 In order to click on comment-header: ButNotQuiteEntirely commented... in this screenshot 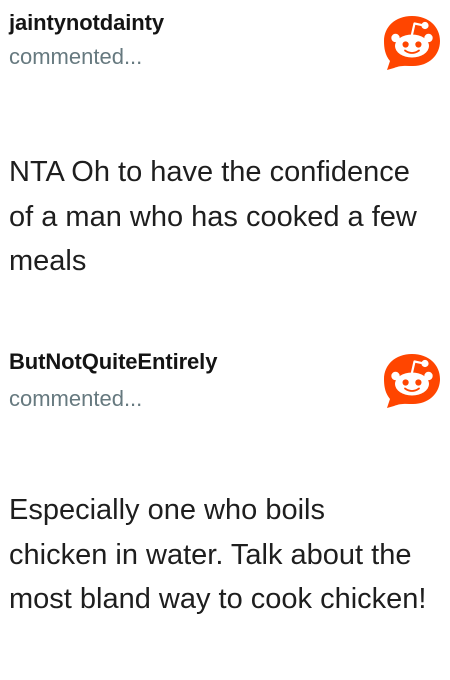, I will do `click(225, 380)`.